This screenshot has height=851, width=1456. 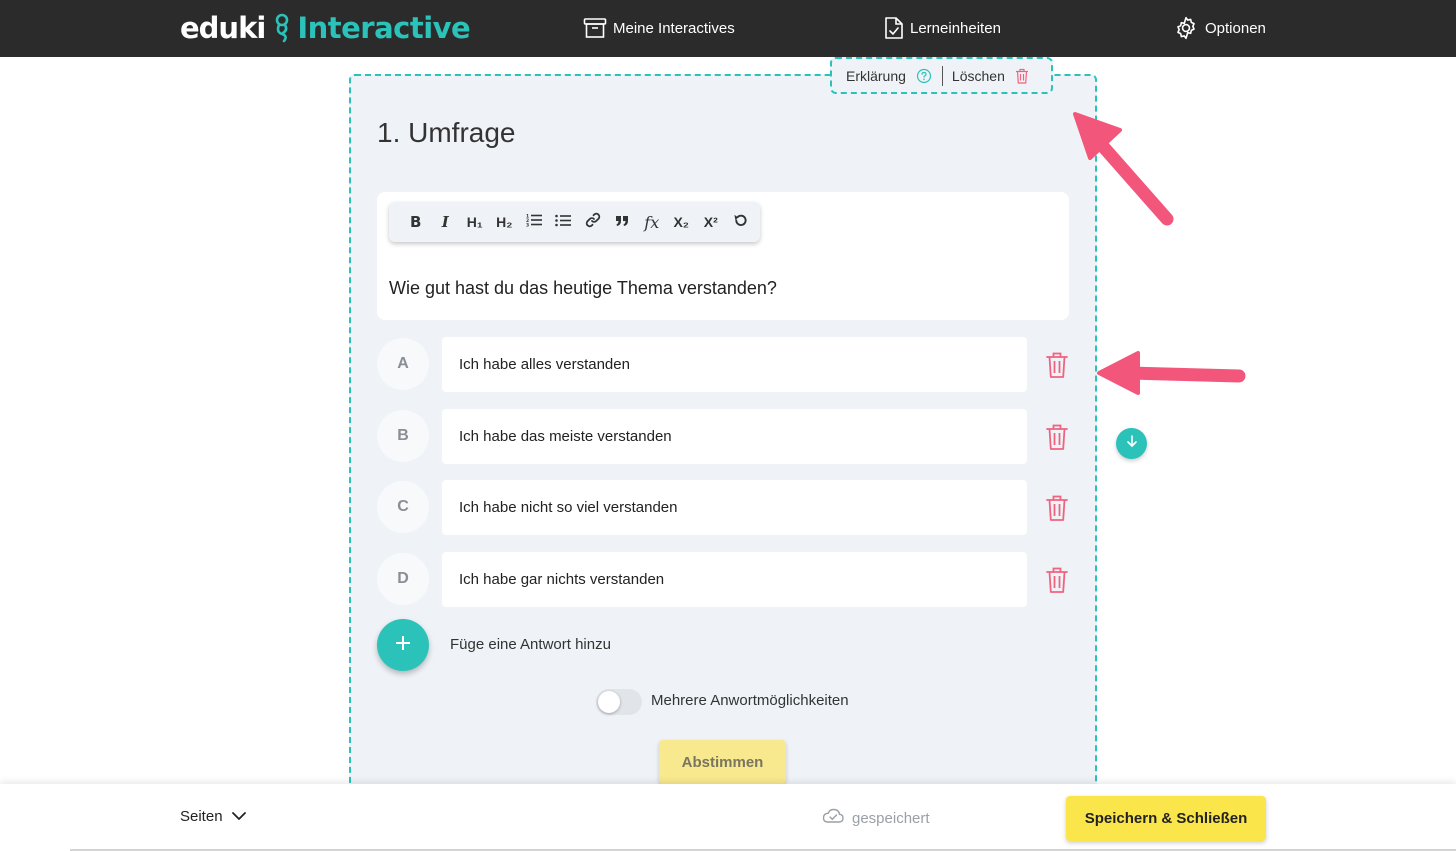 I want to click on bold-button: B, so click(x=416, y=222).